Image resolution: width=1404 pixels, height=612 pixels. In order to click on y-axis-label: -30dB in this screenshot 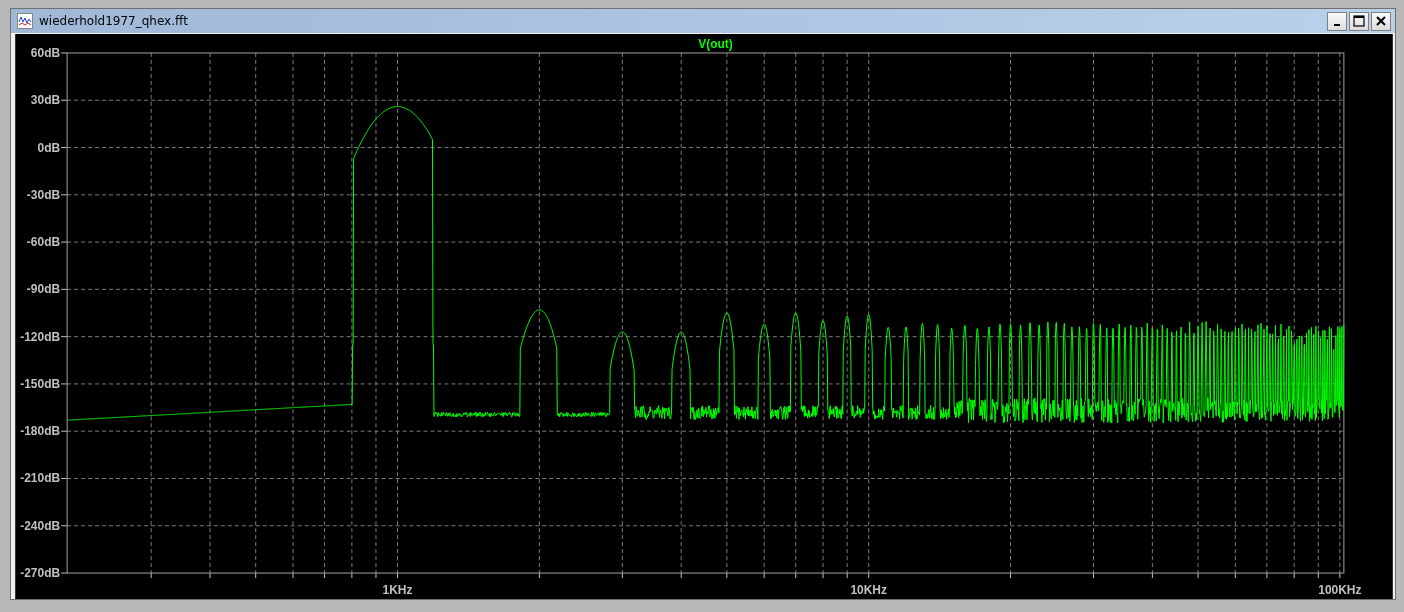, I will do `click(43, 194)`.